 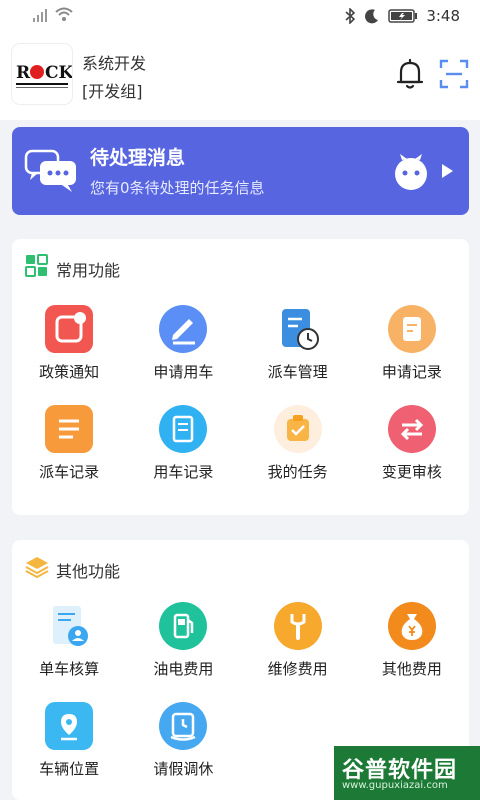 I want to click on banner-title: 待处理消息, so click(x=138, y=158).